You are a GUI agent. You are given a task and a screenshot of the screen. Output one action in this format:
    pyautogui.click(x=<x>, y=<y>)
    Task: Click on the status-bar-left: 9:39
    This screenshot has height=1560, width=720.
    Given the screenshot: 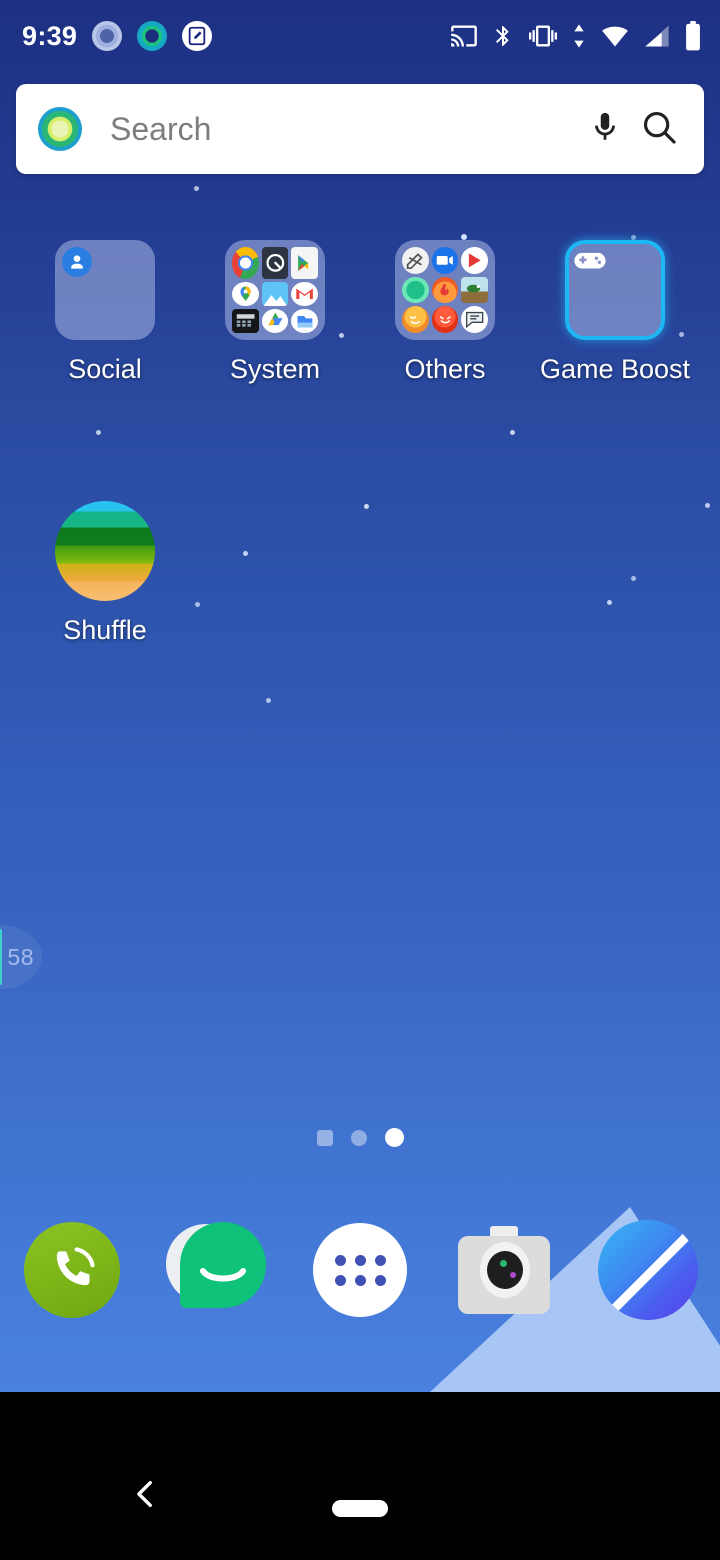 What is the action you would take?
    pyautogui.click(x=117, y=36)
    